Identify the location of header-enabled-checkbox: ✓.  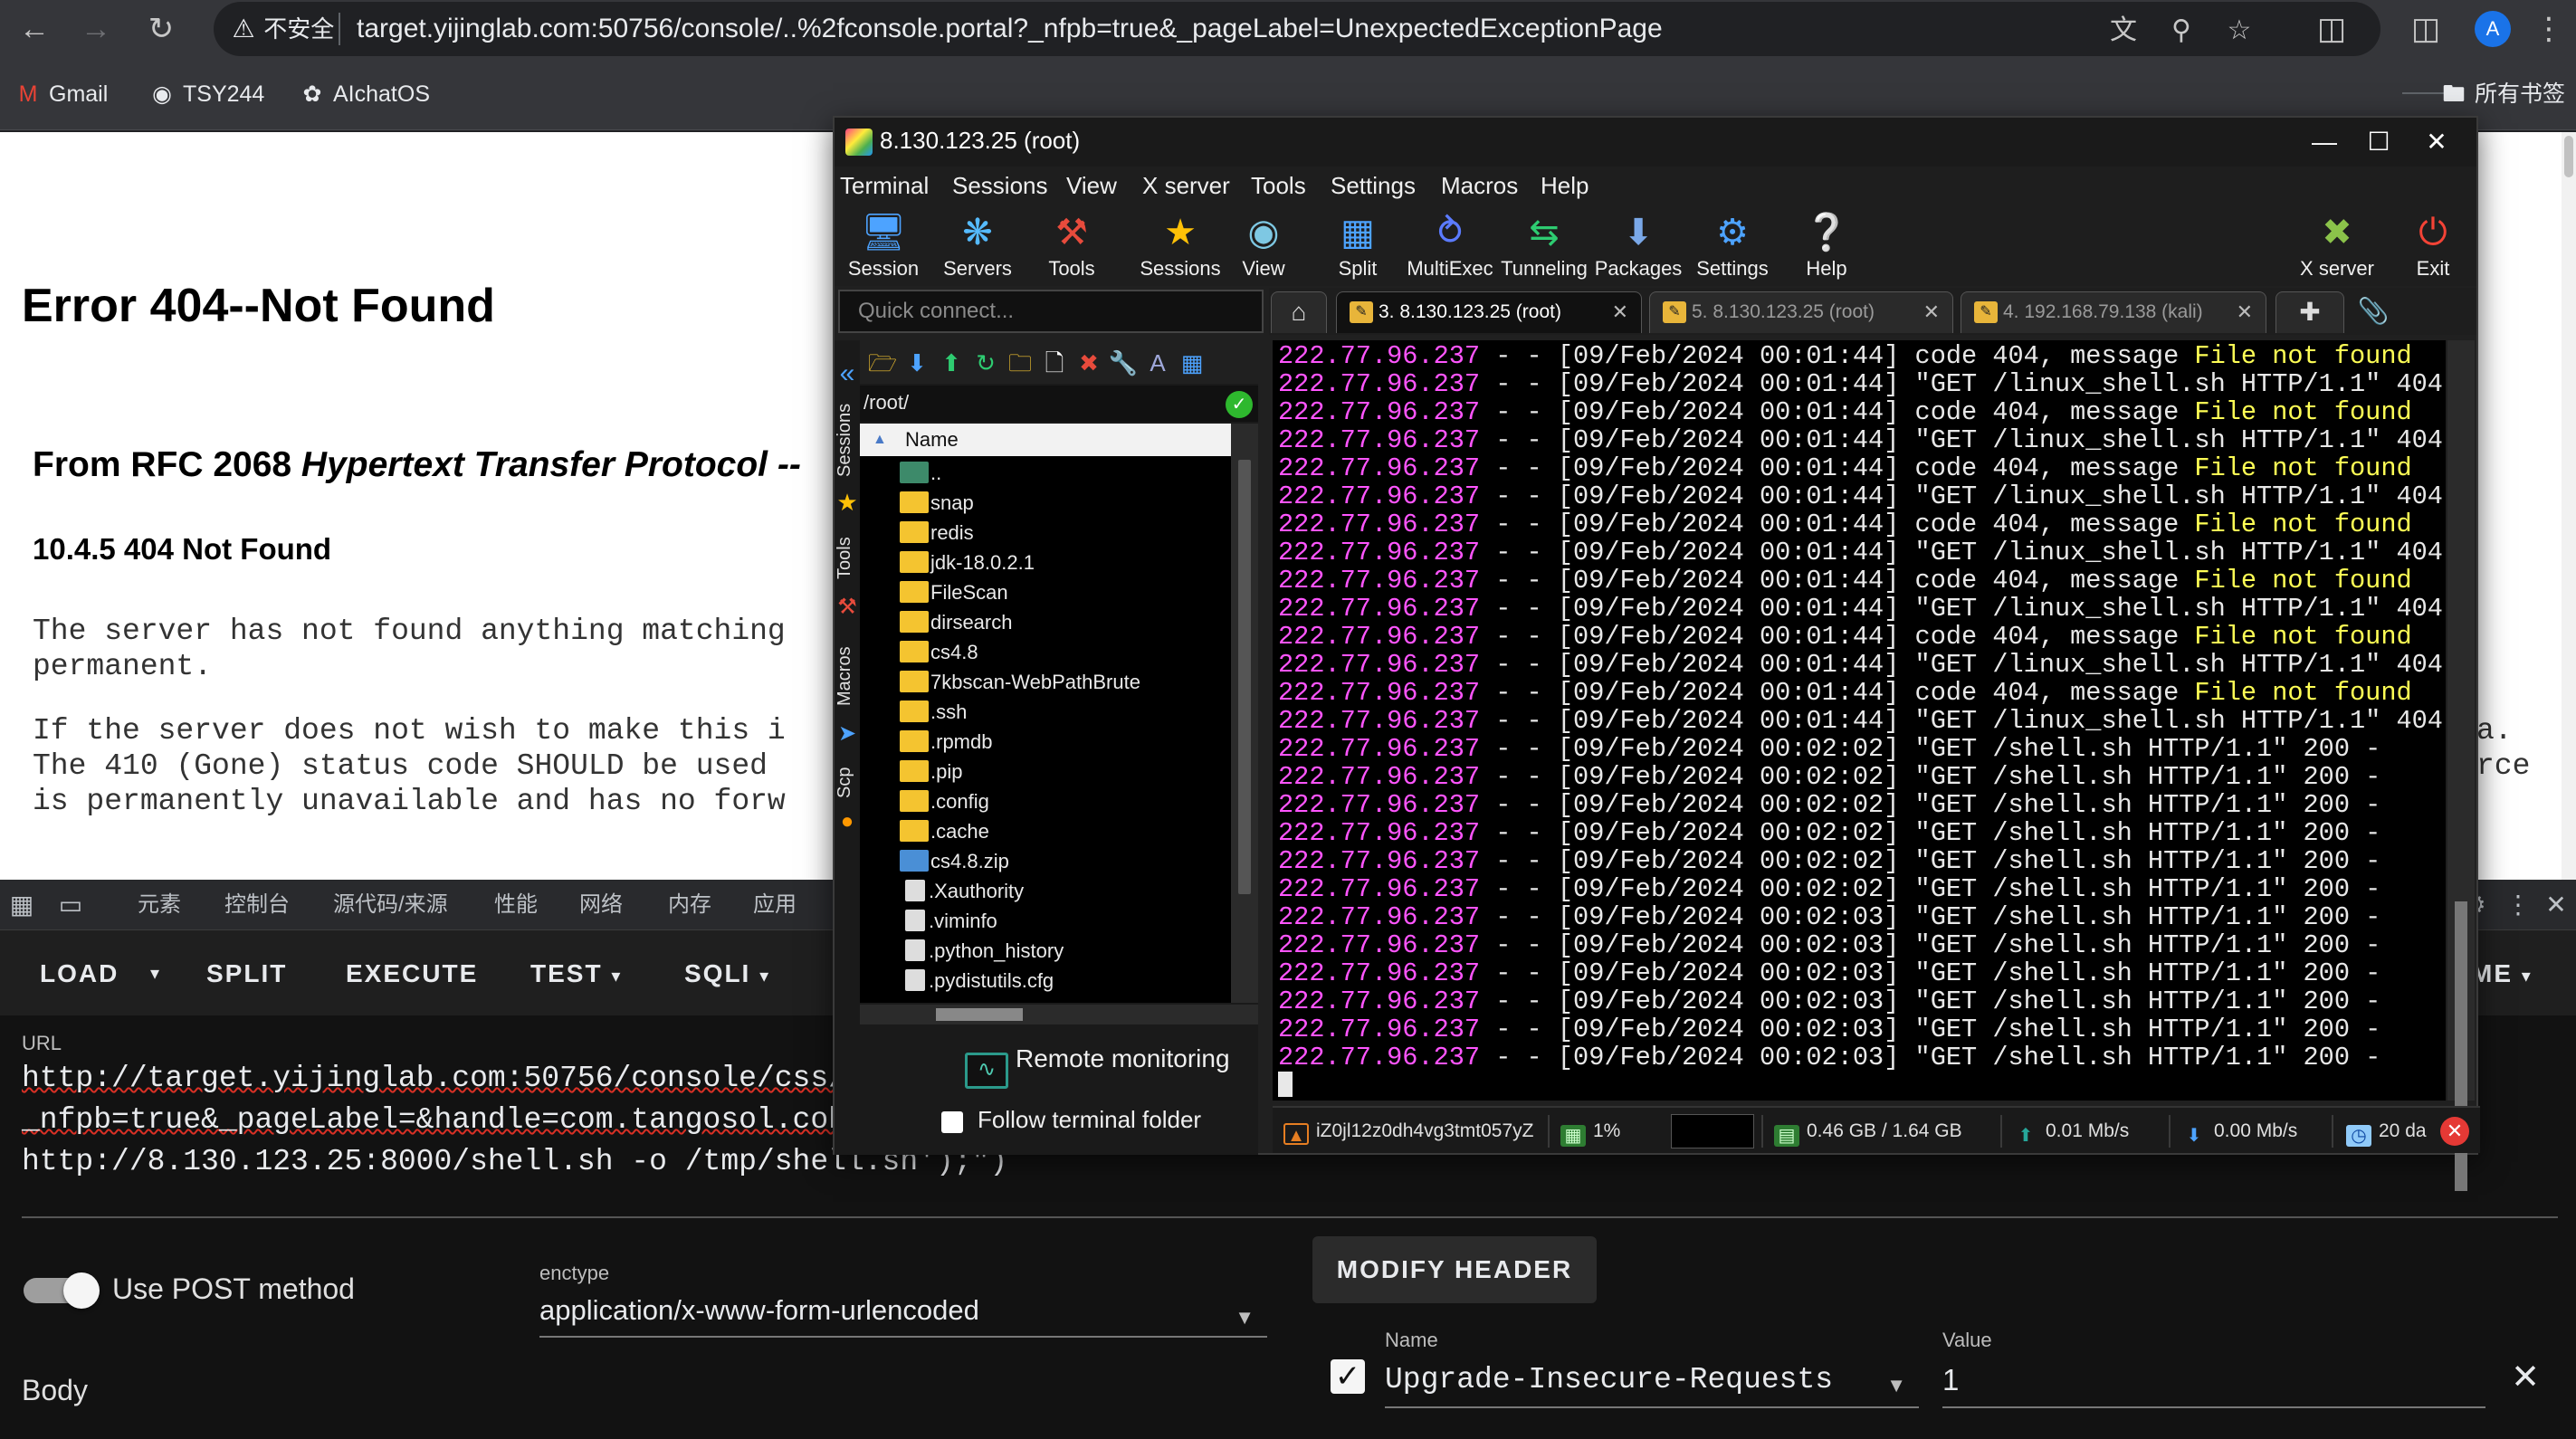
(1348, 1376).